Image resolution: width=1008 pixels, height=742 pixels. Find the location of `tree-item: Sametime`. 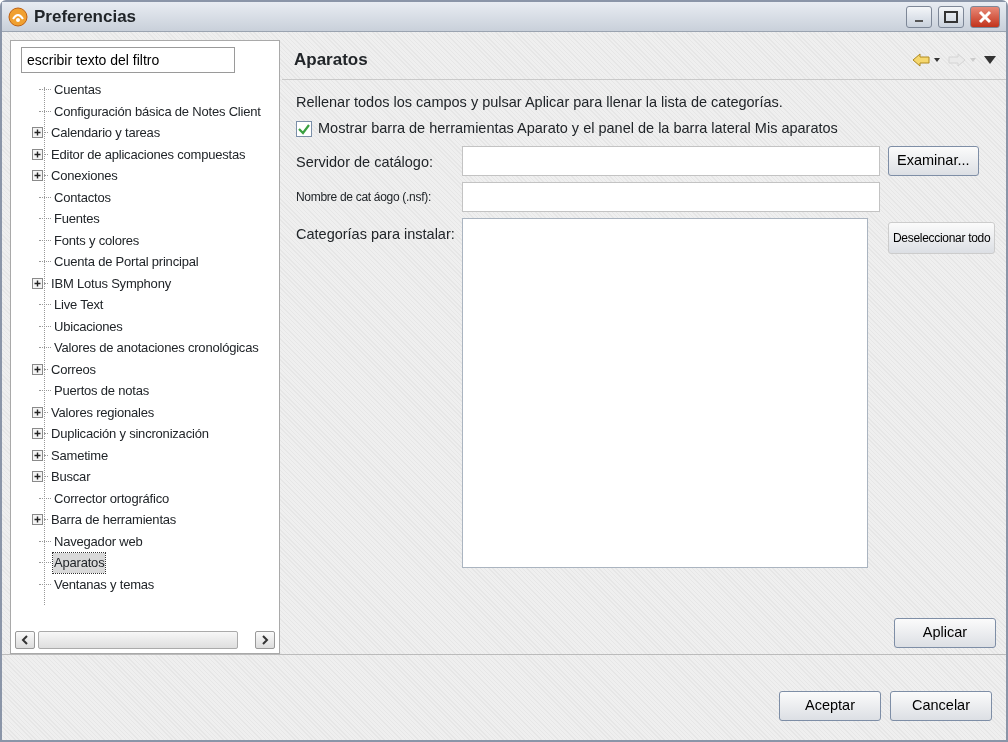

tree-item: Sametime is located at coordinates (79, 455).